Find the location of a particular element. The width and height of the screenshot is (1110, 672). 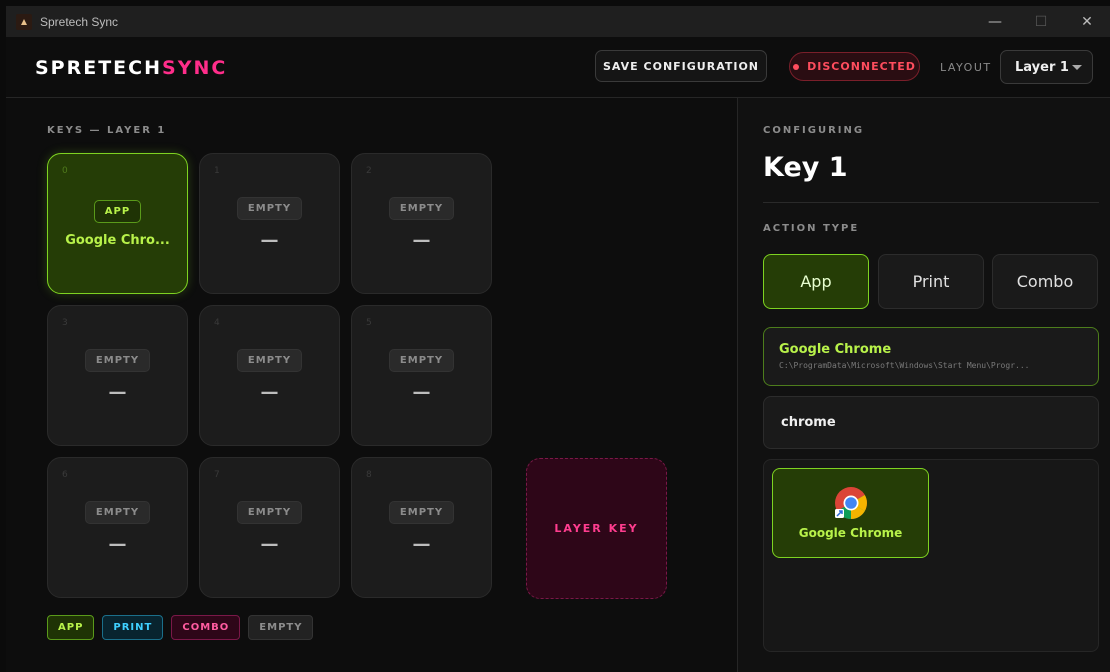

layout-select-value: Layer 1 is located at coordinates (1042, 67).